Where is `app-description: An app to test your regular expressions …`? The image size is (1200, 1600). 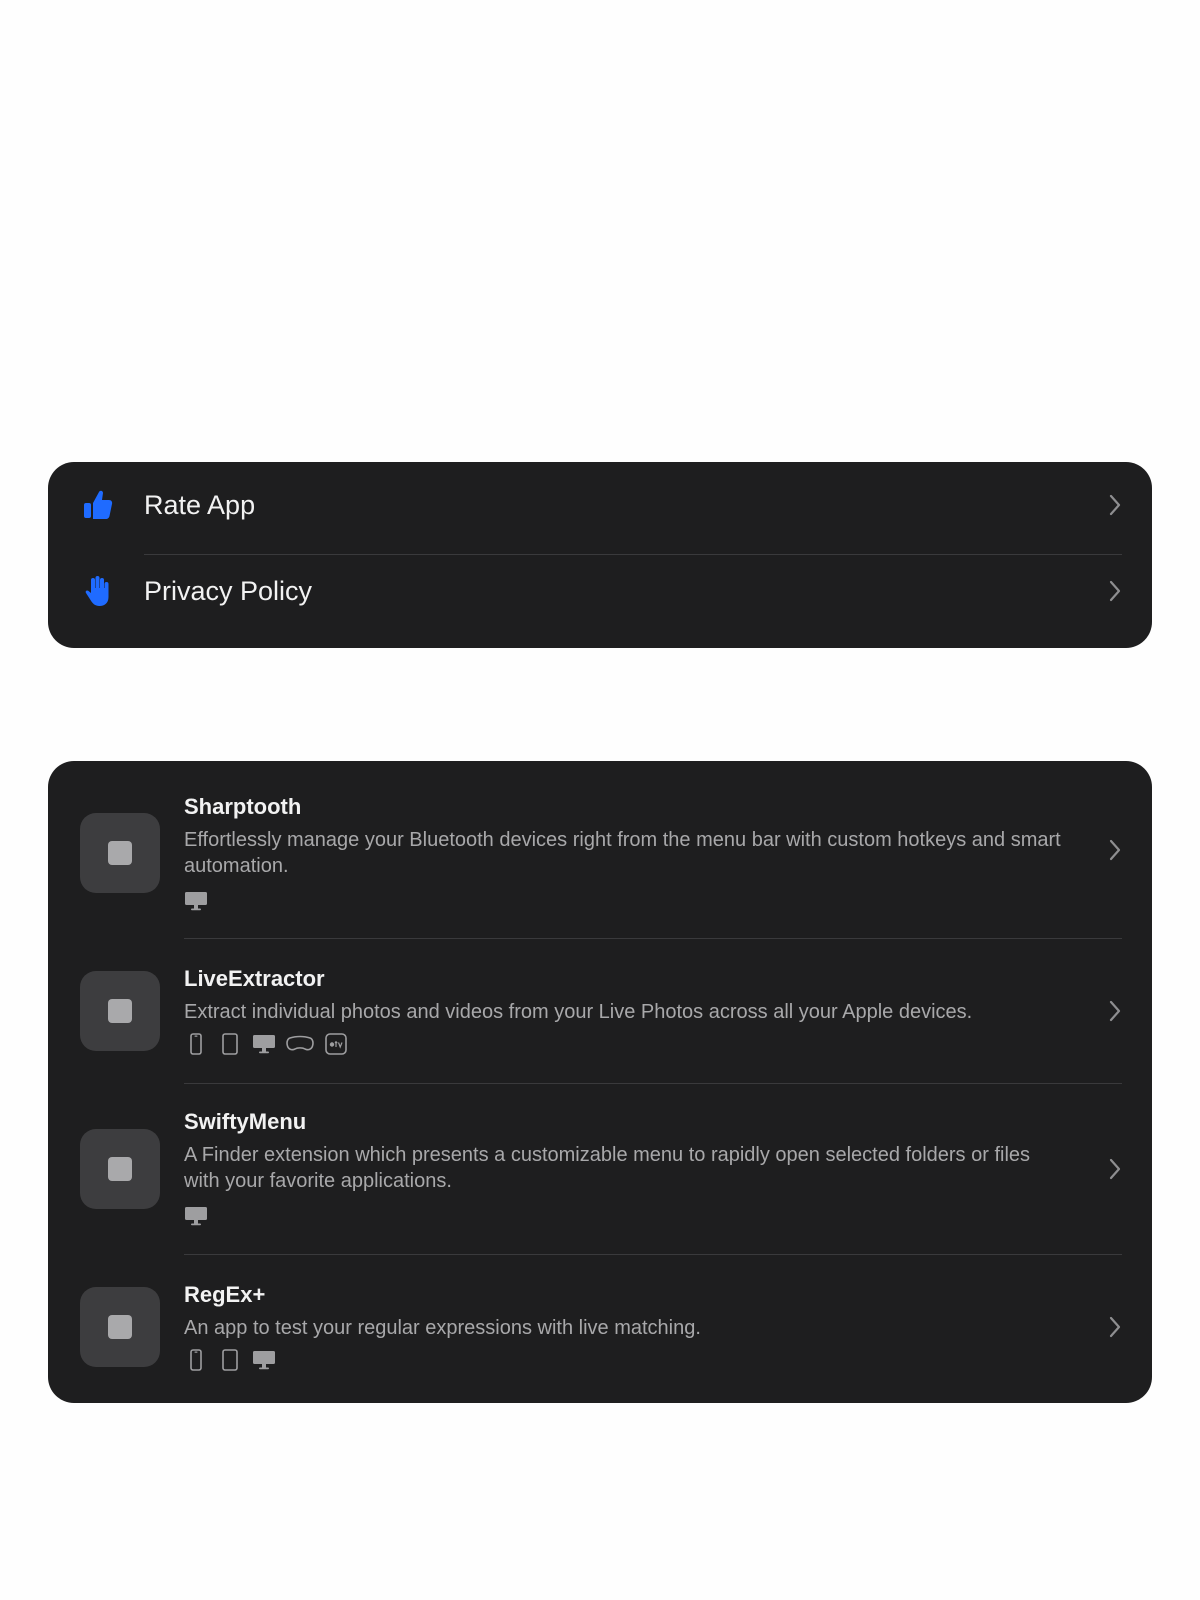 app-description: An app to test your regular expressions … is located at coordinates (442, 1328).